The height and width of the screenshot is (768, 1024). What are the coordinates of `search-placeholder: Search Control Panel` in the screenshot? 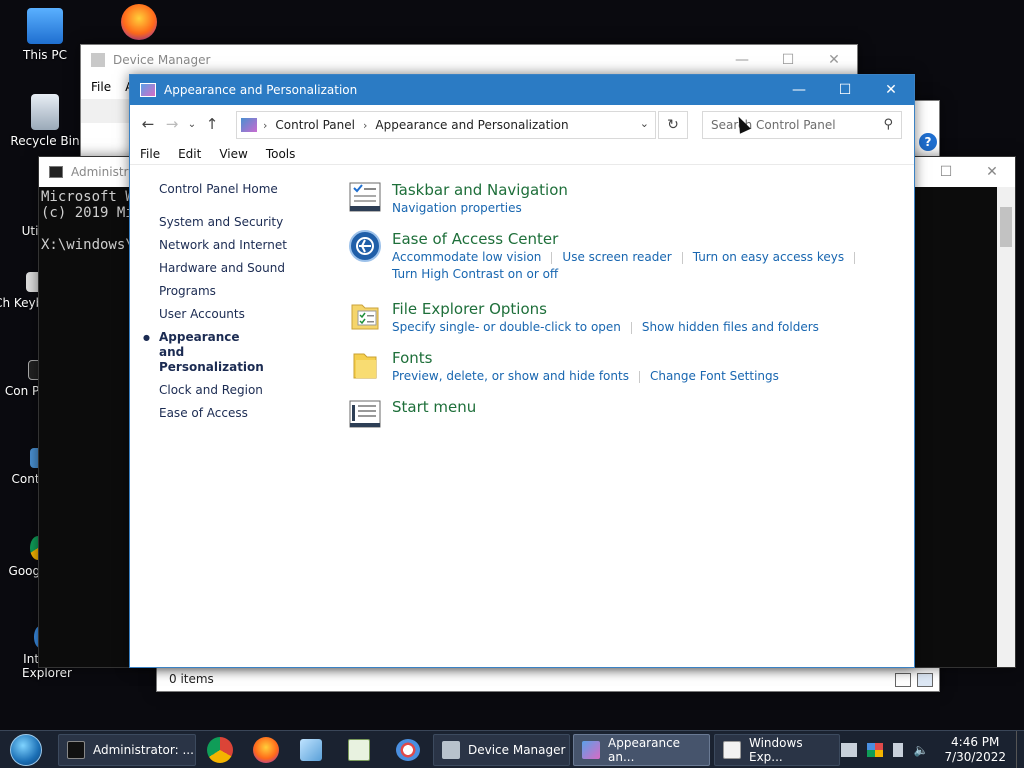 It's located at (773, 125).